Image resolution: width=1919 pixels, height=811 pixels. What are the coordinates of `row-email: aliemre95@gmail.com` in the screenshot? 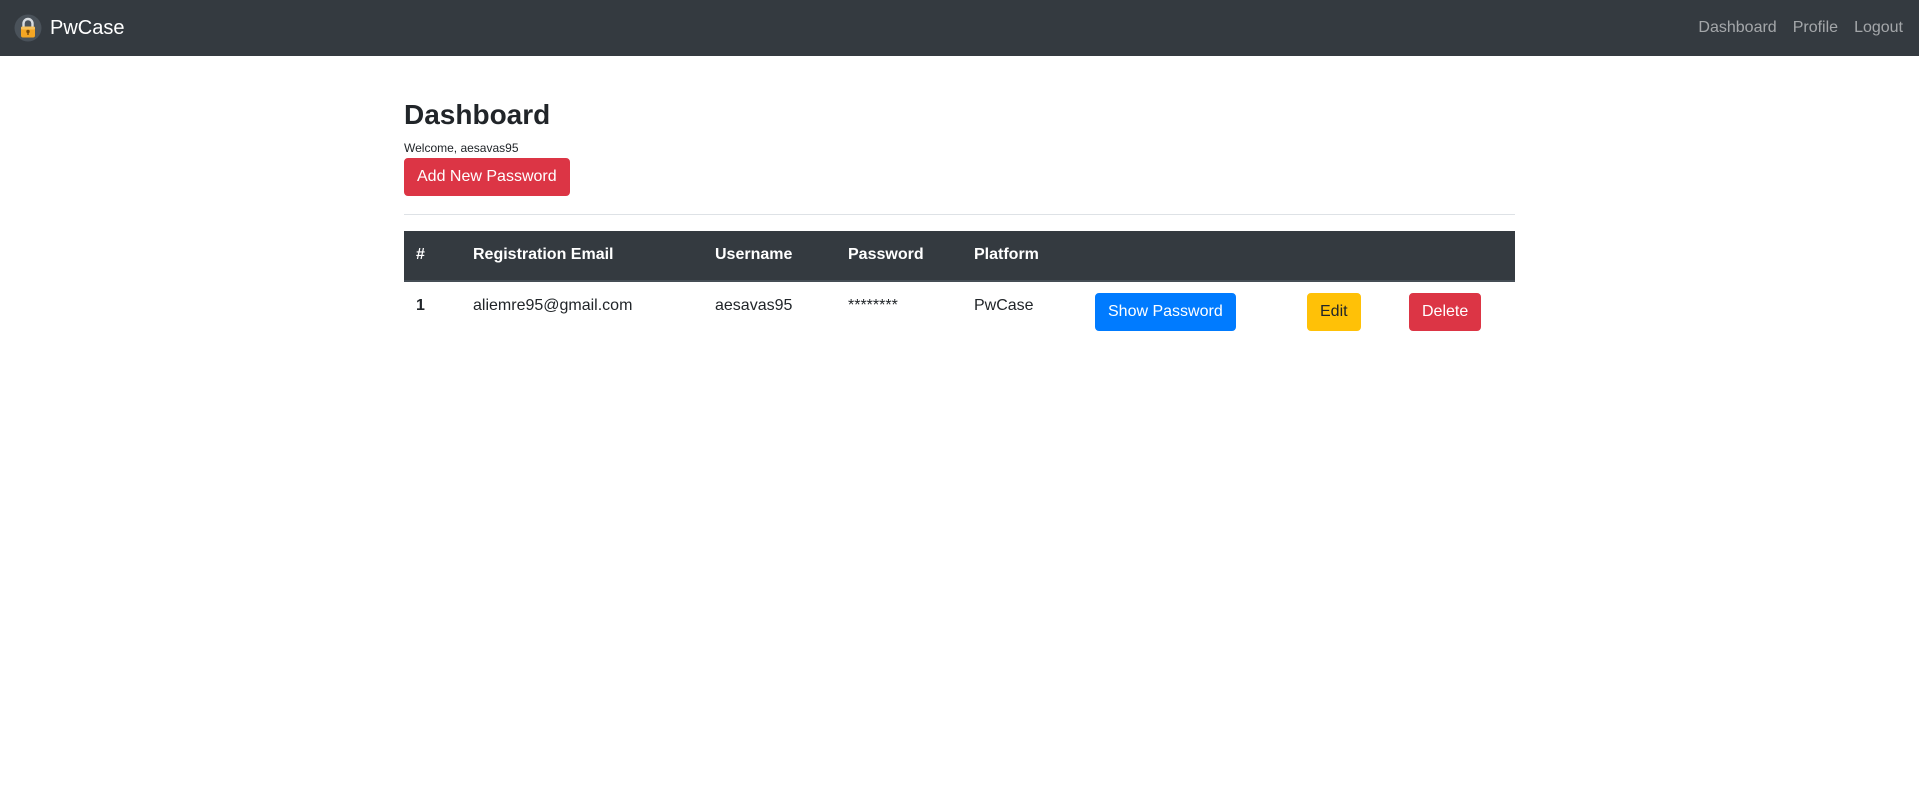 It's located at (553, 305).